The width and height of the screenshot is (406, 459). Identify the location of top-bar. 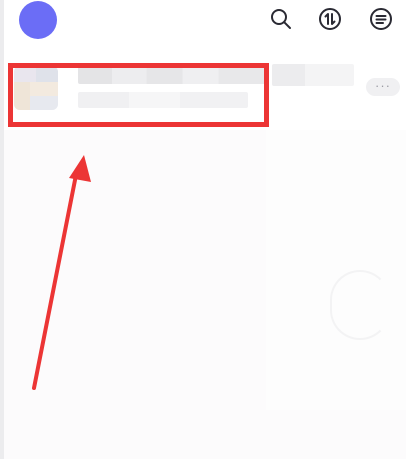
(203, 22).